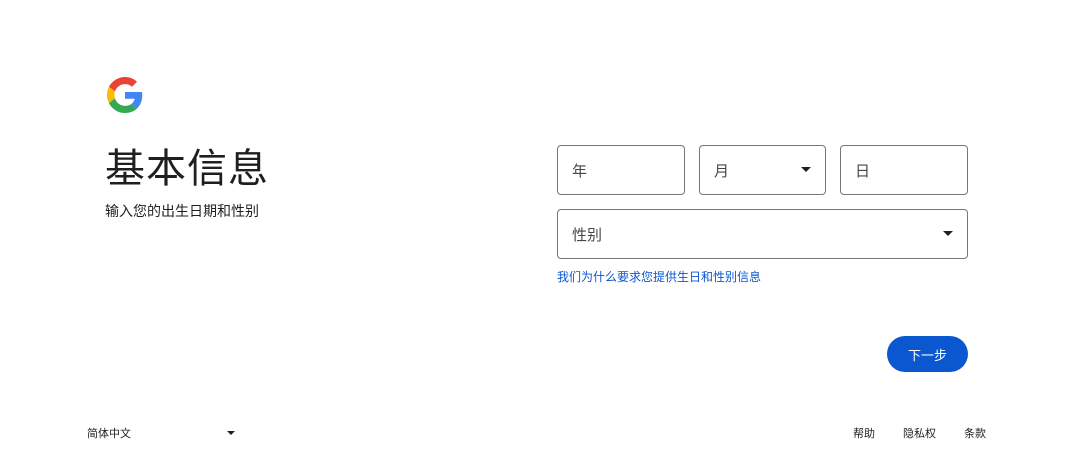  I want to click on page-subtitle: 输入您的出生日期和性别, so click(182, 212).